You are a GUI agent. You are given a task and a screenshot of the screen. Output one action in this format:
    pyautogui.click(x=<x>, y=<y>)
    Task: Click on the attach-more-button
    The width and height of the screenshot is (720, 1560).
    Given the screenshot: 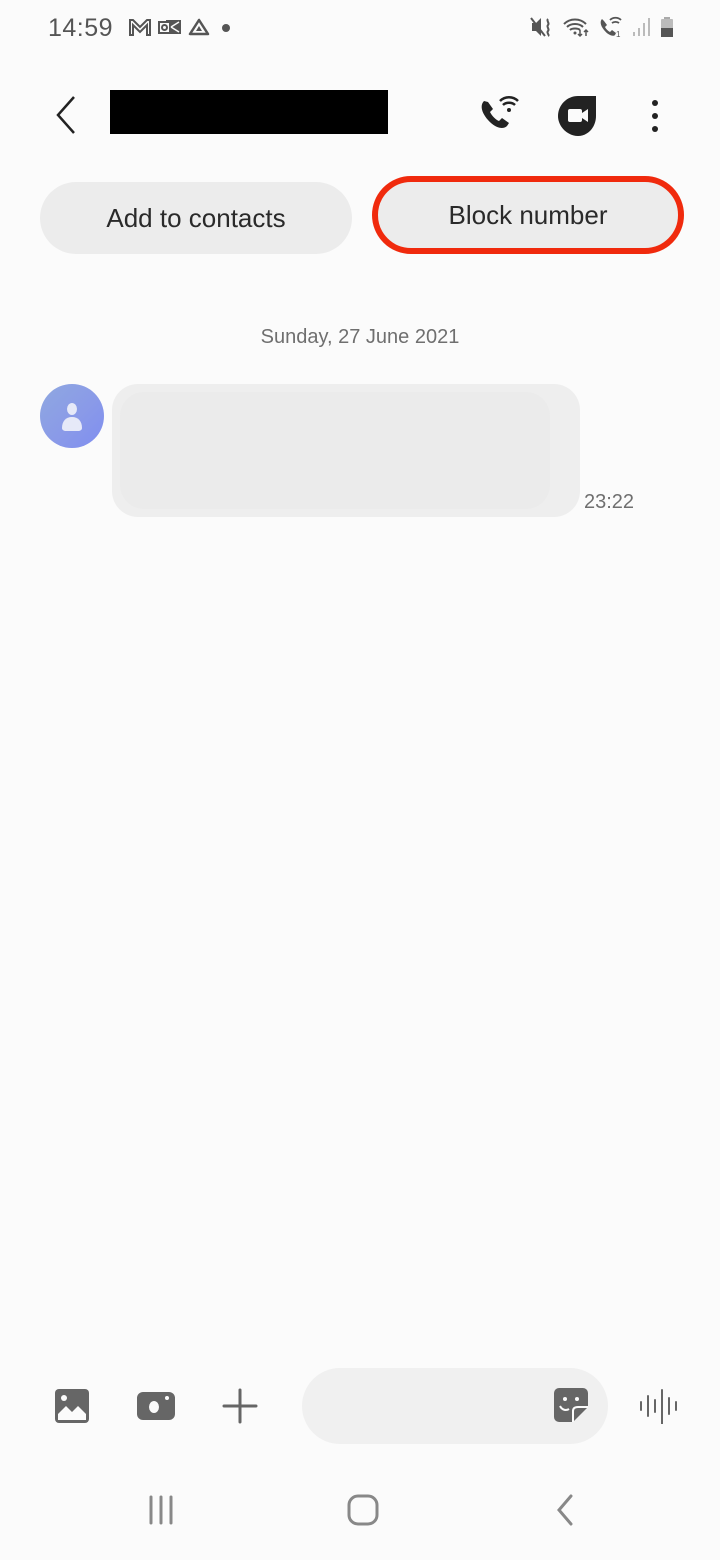 What is the action you would take?
    pyautogui.click(x=240, y=1406)
    